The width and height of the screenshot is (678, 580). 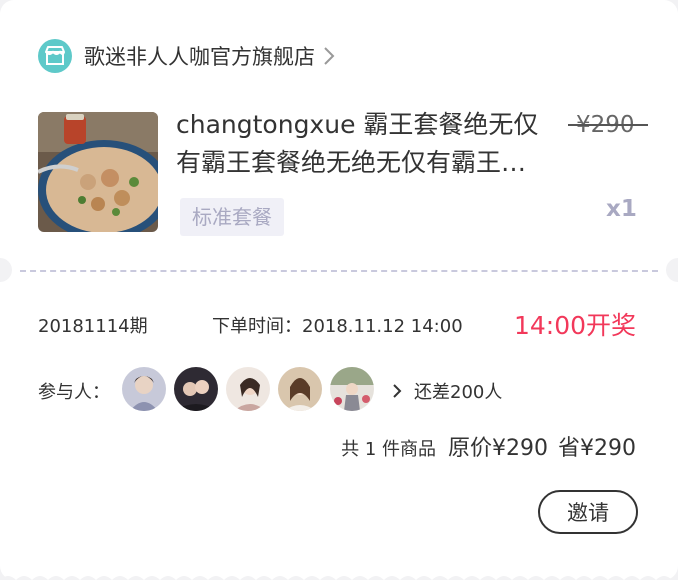 What do you see at coordinates (388, 449) in the screenshot?
I see `item-count: 共 1 件商品` at bounding box center [388, 449].